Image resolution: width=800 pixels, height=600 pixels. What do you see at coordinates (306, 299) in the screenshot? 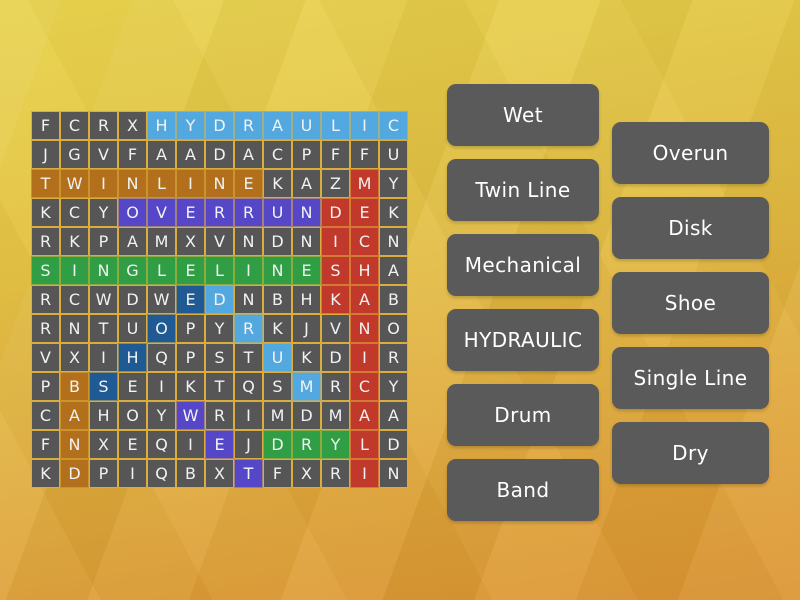
I see `grid-cell: H` at bounding box center [306, 299].